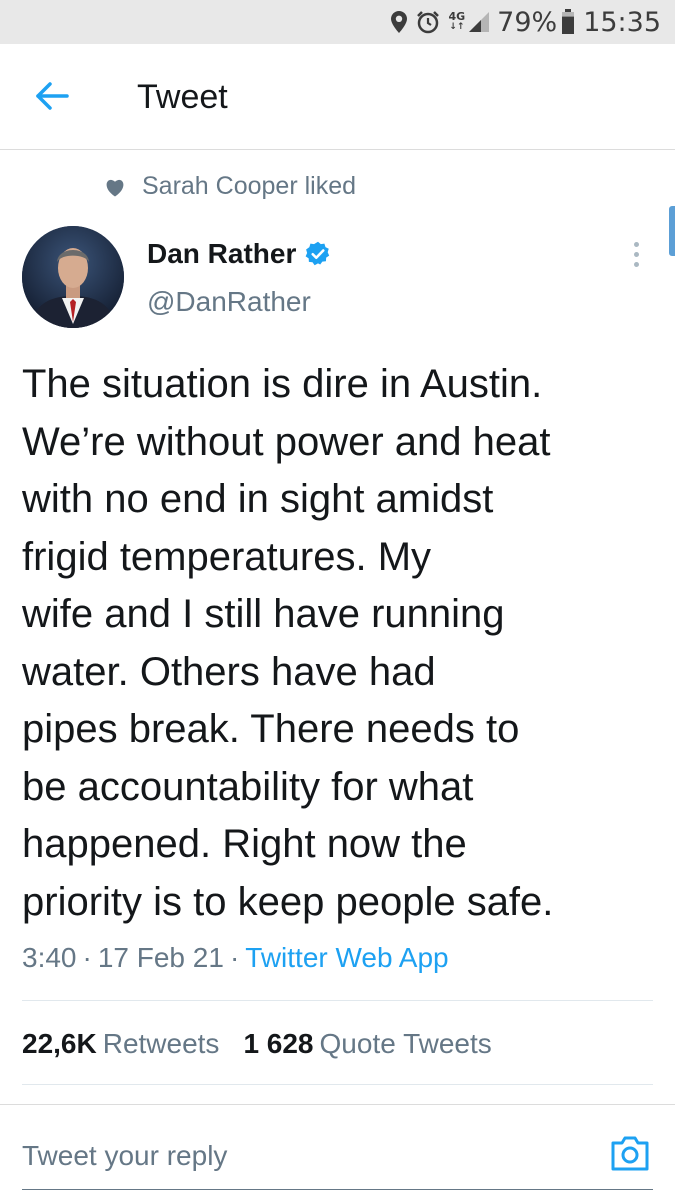 This screenshot has height=1200, width=675. I want to click on author-handle: @DanRather, so click(229, 302).